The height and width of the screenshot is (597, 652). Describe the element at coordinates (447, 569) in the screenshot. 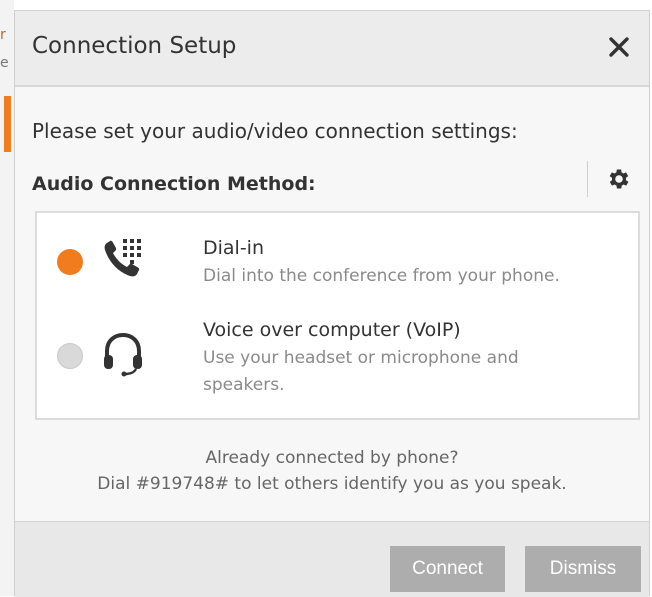

I see `connect-button: Connect` at that location.